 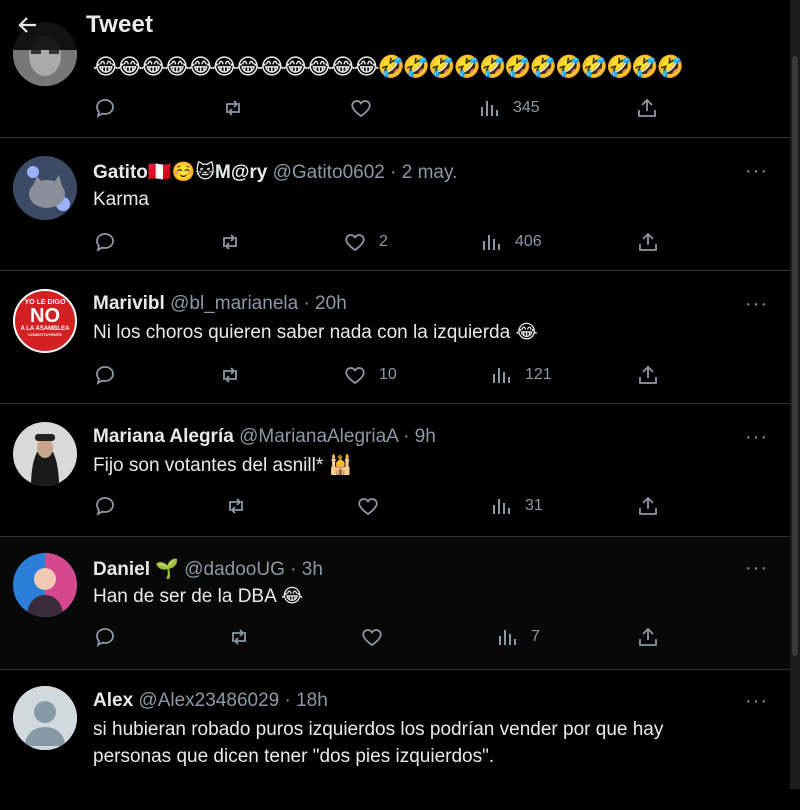 What do you see at coordinates (370, 375) in the screenshot?
I see `like-button: 10` at bounding box center [370, 375].